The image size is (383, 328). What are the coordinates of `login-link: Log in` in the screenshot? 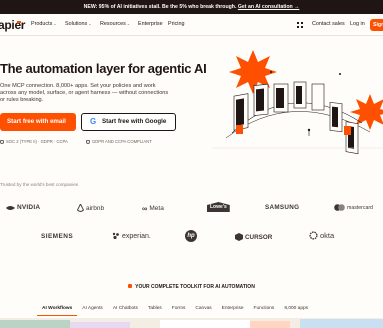 It's located at (357, 24).